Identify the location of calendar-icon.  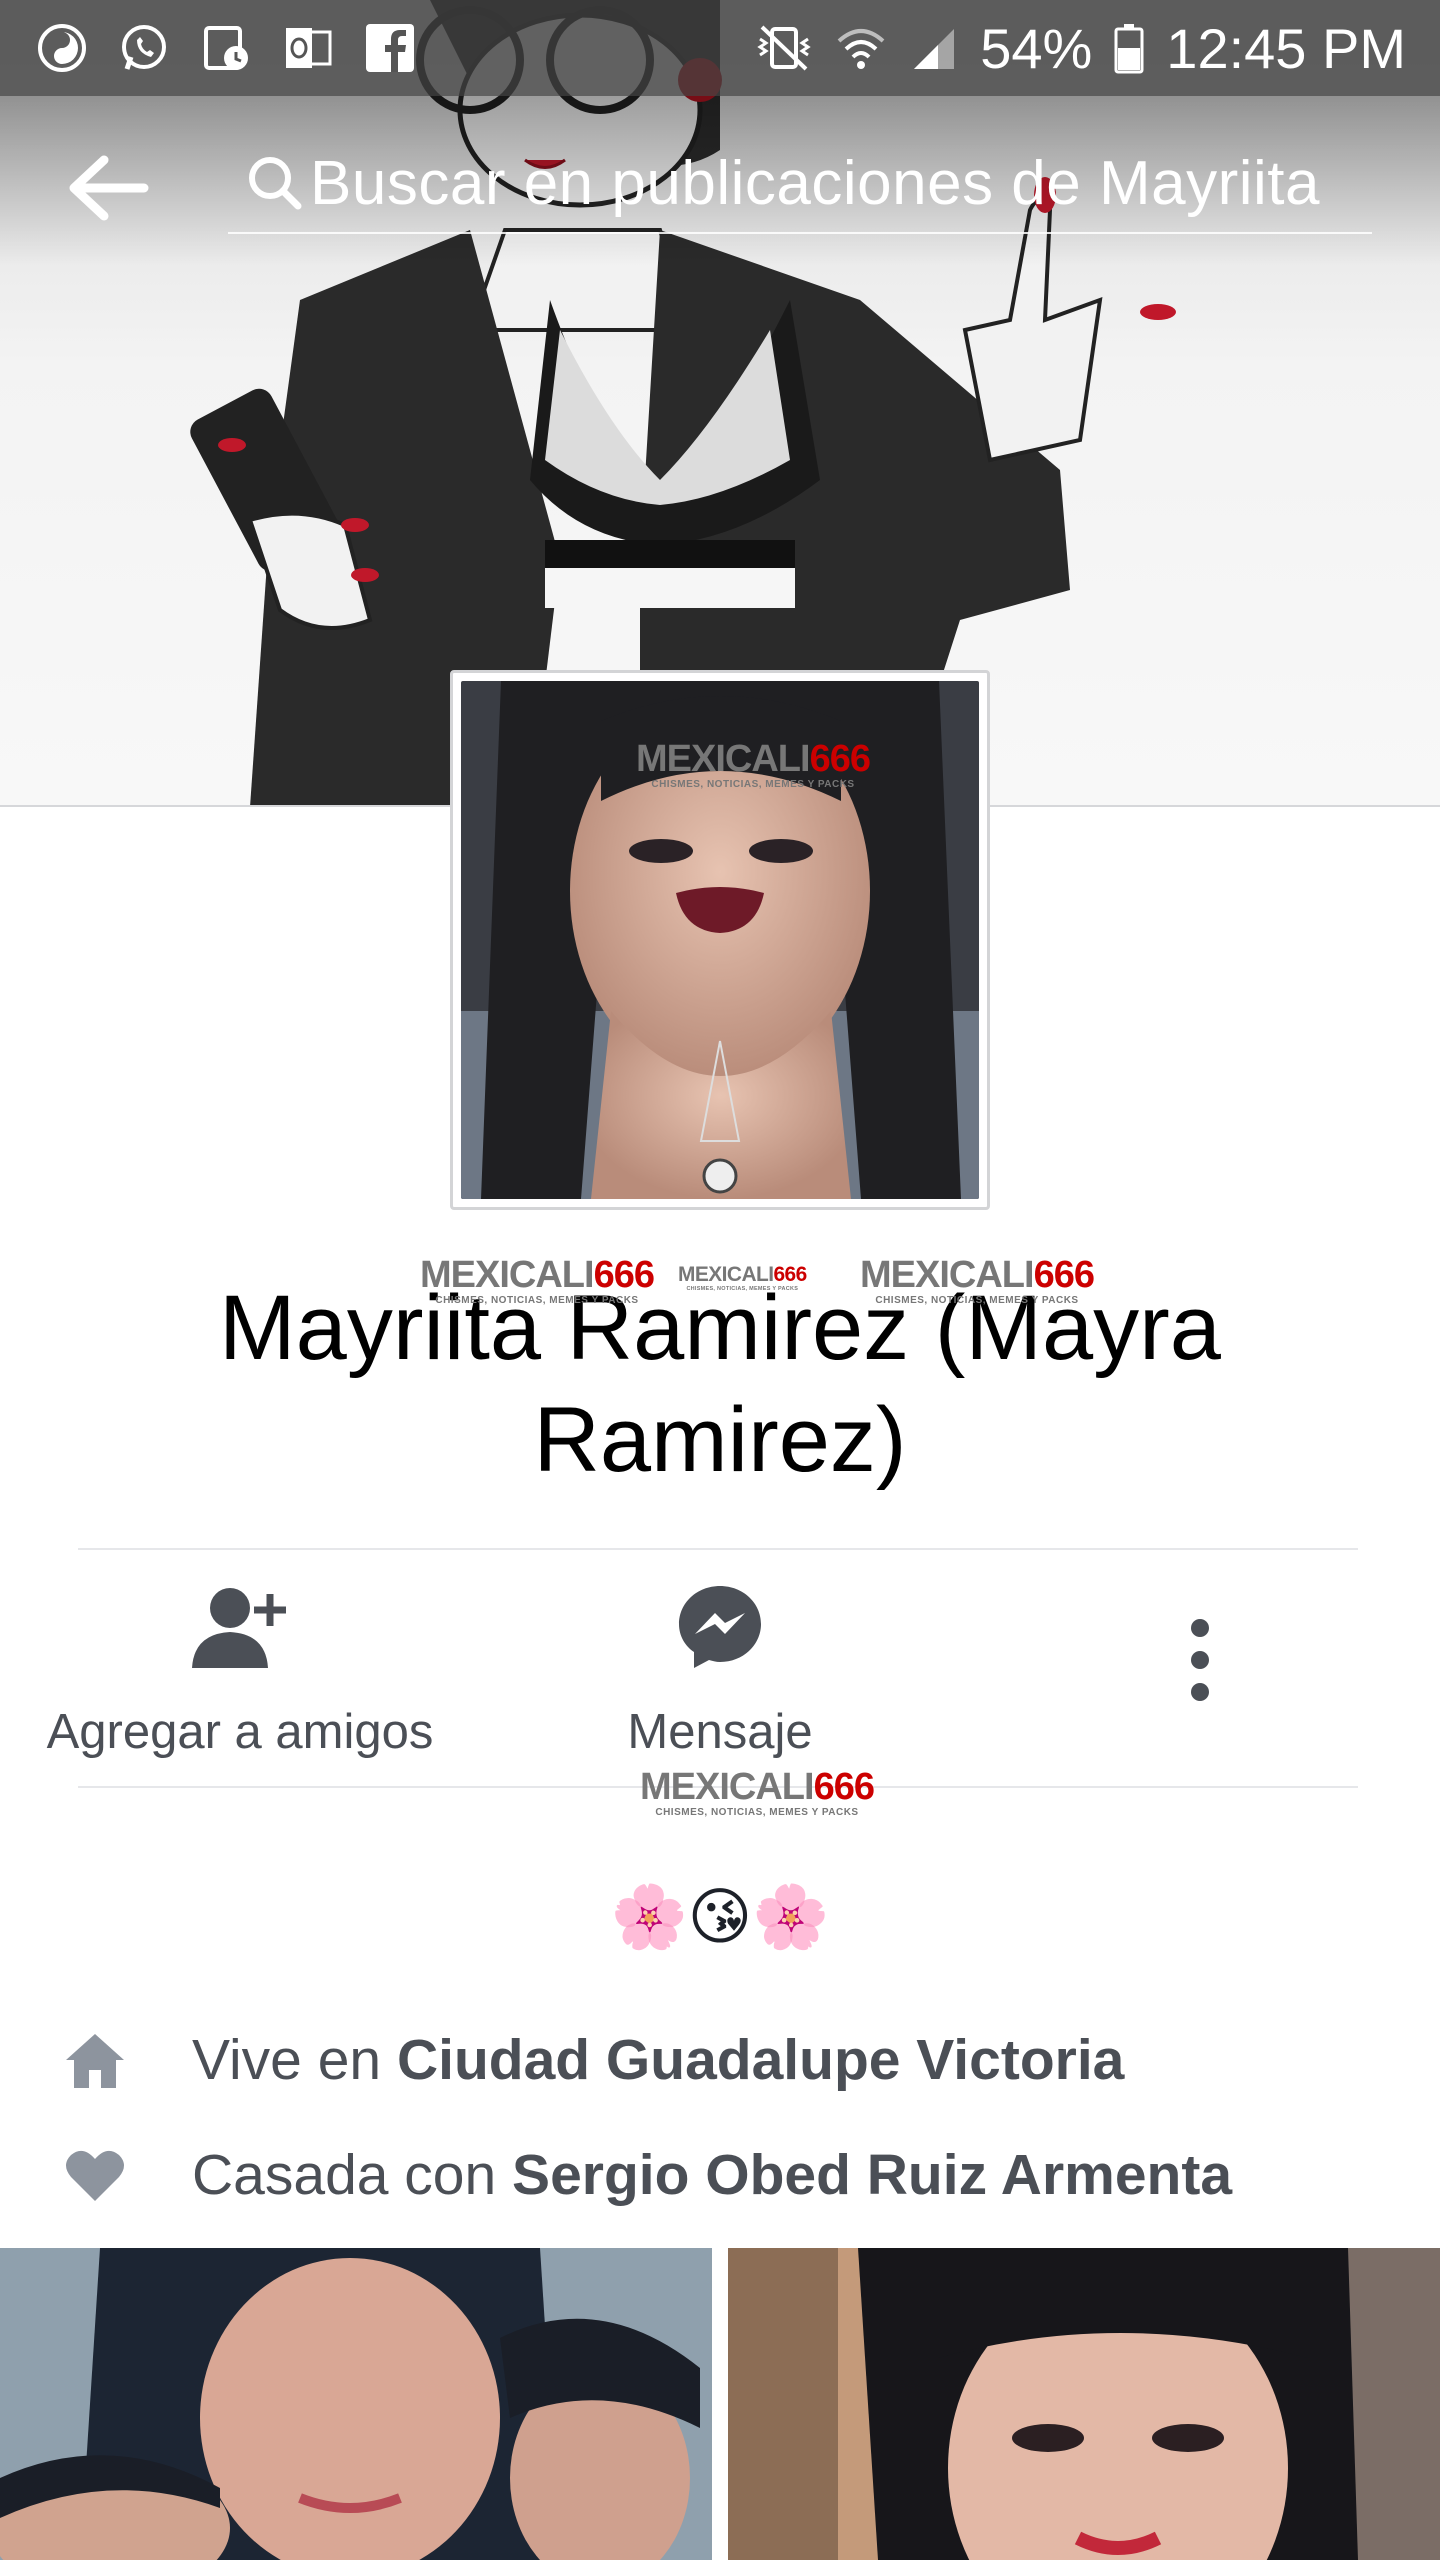
(226, 48).